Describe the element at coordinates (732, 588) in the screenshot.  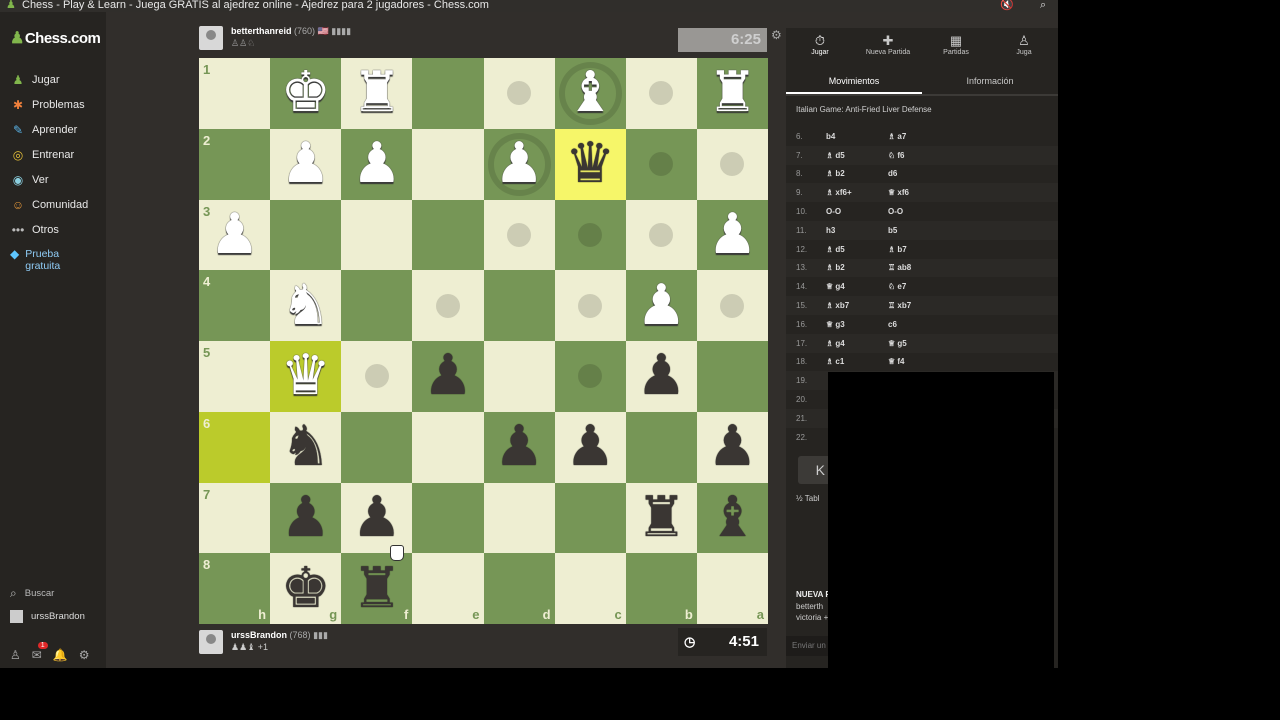
I see `board-square: a` at that location.